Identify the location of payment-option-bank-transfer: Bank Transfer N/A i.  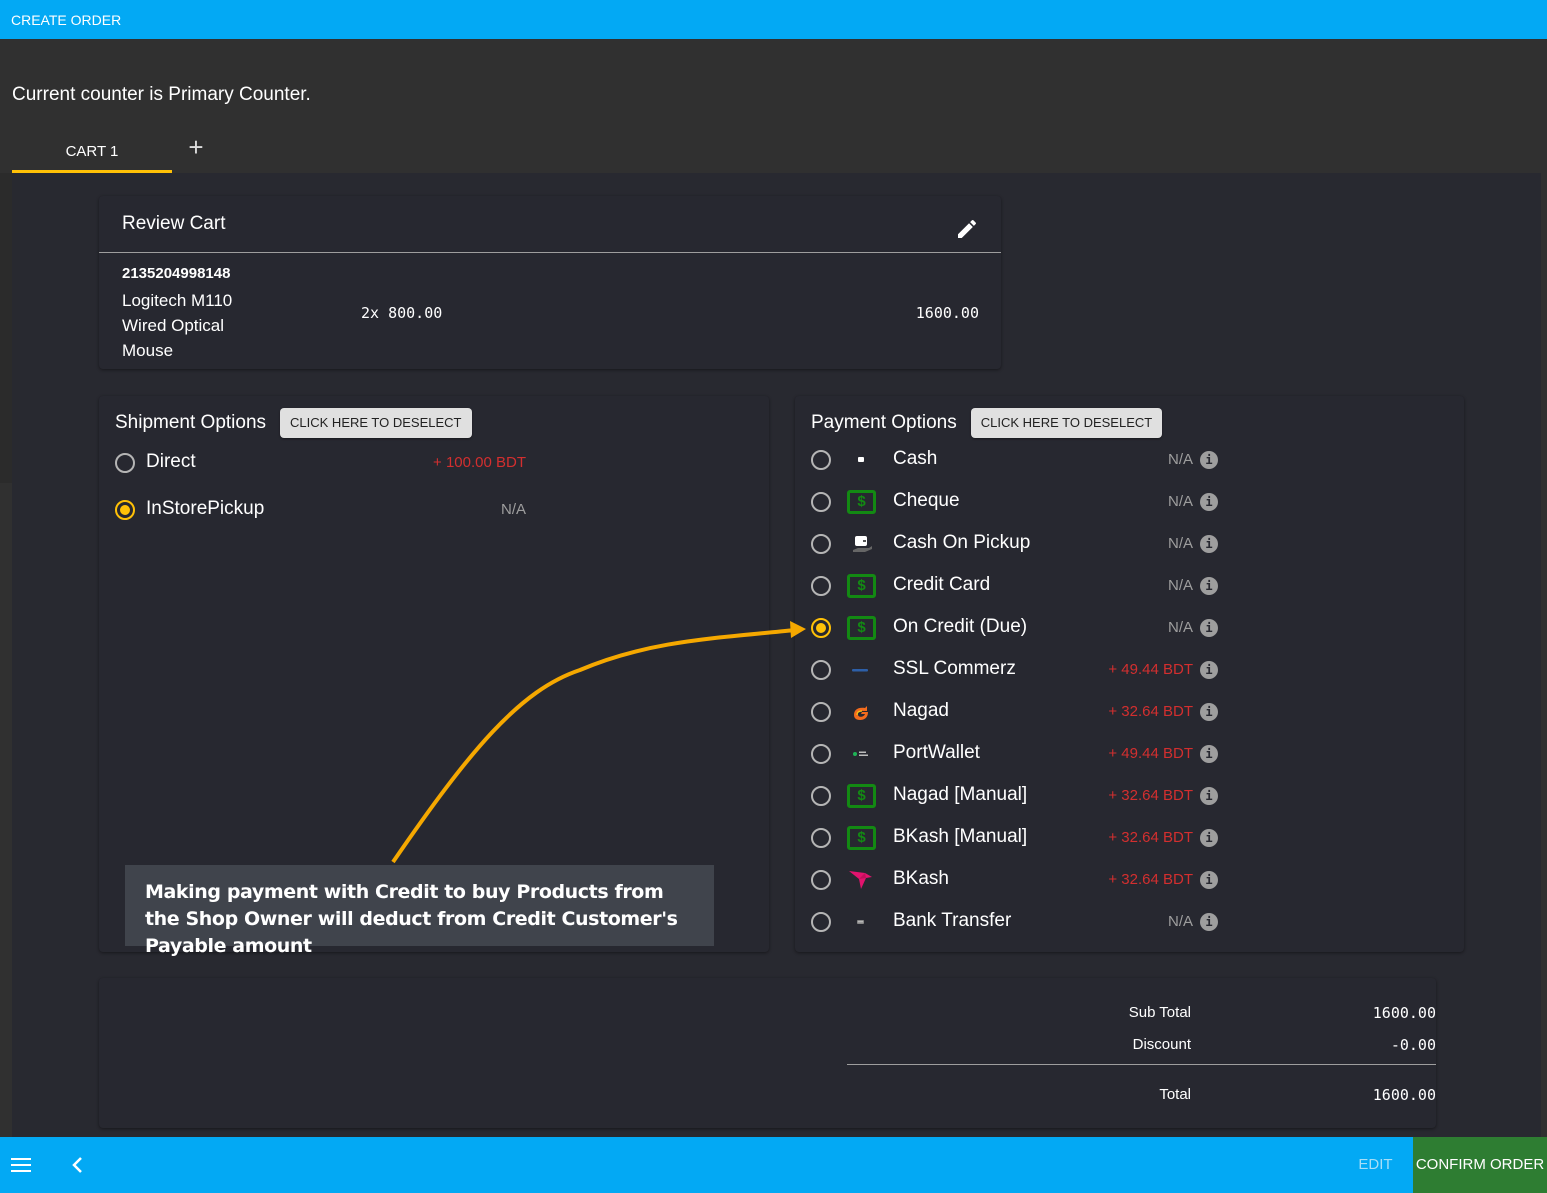
(1129, 922).